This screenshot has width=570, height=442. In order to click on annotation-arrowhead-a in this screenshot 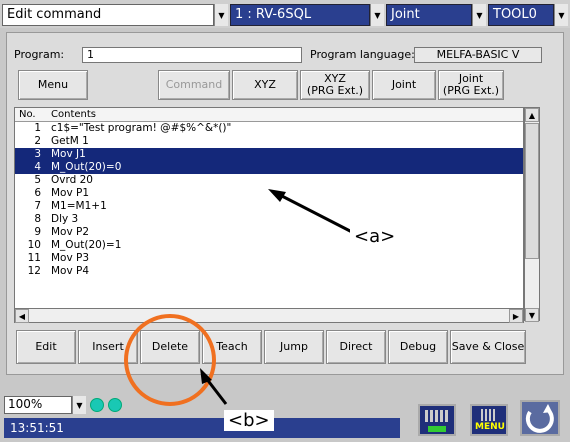, I will do `click(277, 195)`.